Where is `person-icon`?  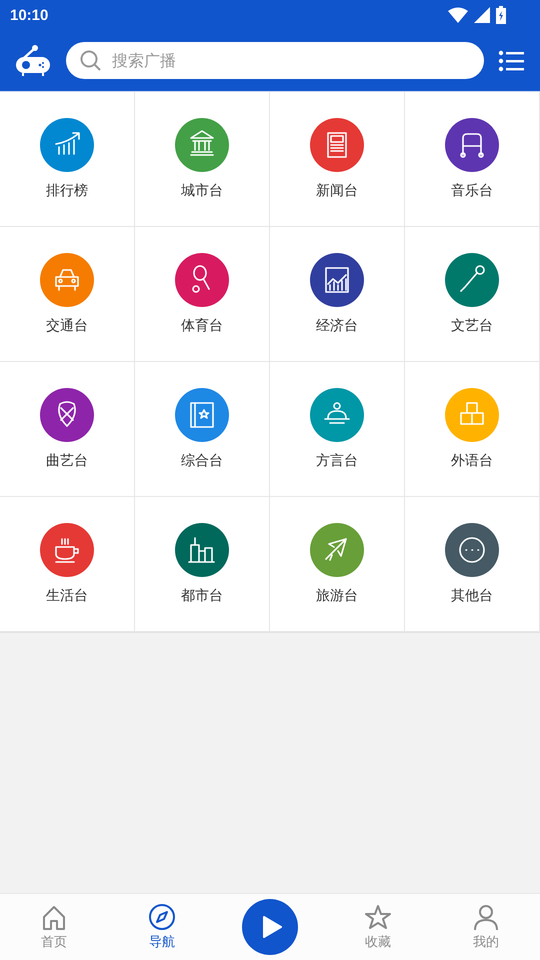
person-icon is located at coordinates (486, 917).